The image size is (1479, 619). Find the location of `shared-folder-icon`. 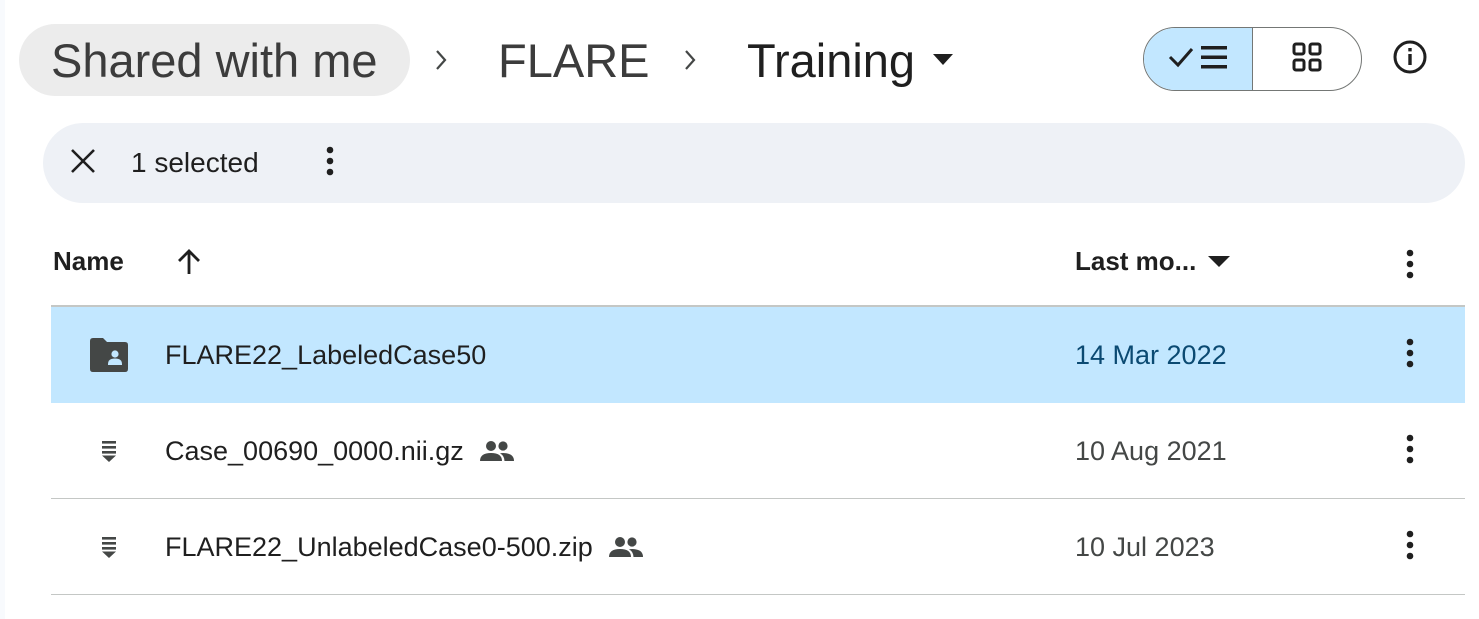

shared-folder-icon is located at coordinates (109, 355).